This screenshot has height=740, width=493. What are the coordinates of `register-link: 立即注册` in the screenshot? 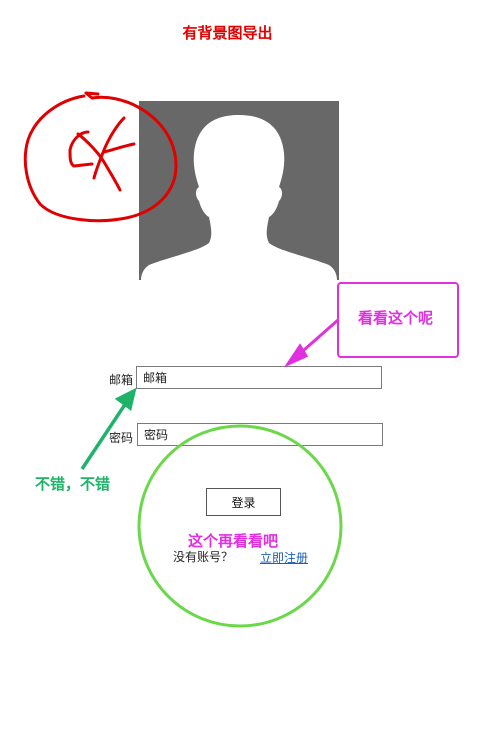 It's located at (284, 557).